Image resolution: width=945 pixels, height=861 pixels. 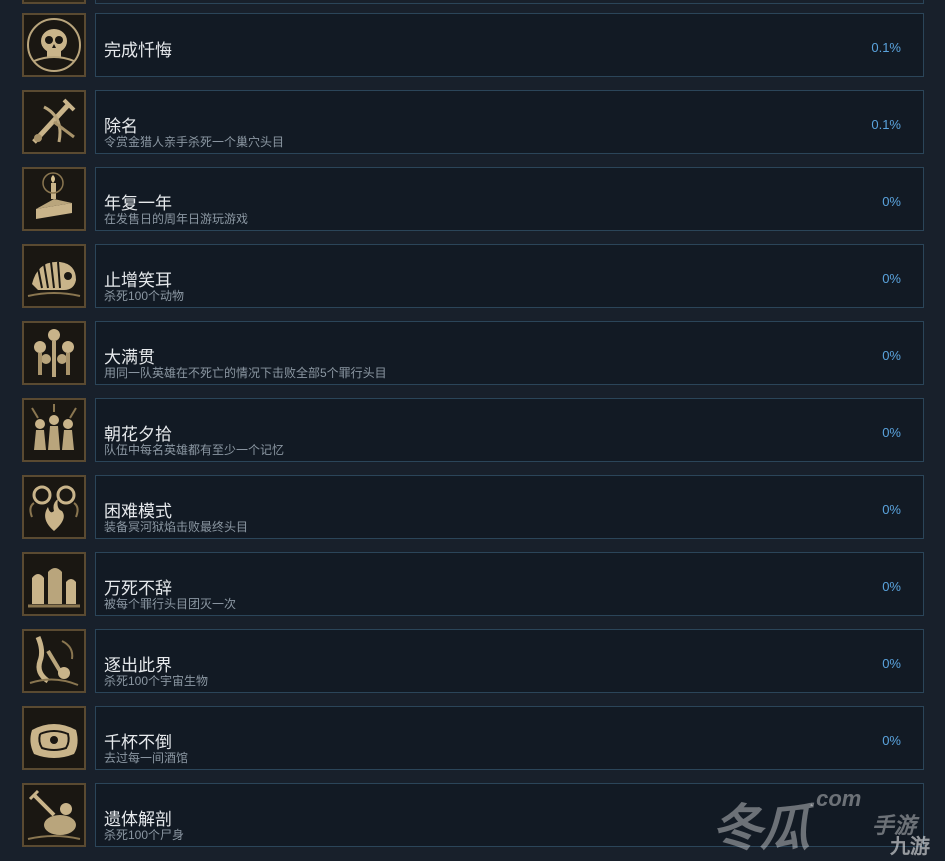 I want to click on achievement-description: 杀死100个动物, so click(x=144, y=296).